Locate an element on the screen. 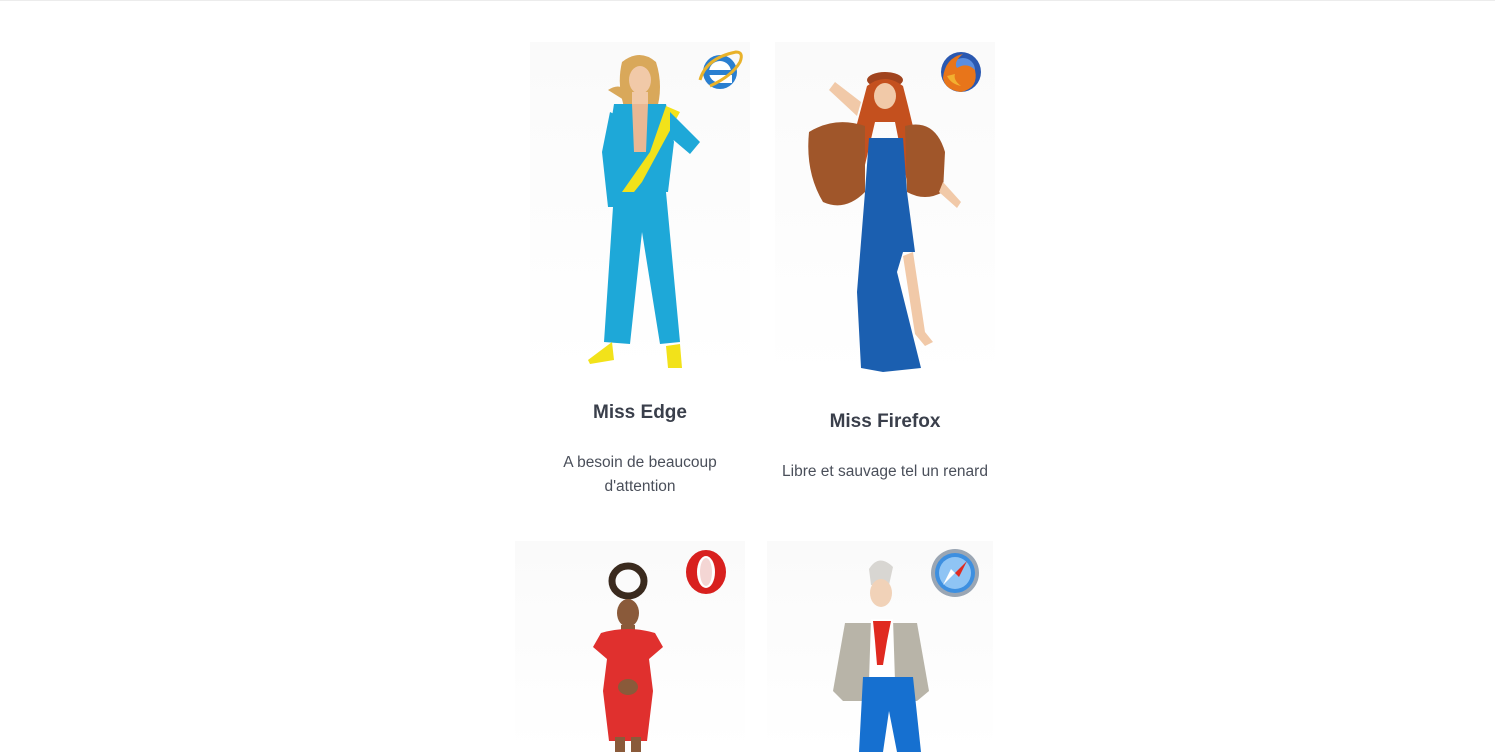  model-name: Miss Firefox is located at coordinates (885, 421).